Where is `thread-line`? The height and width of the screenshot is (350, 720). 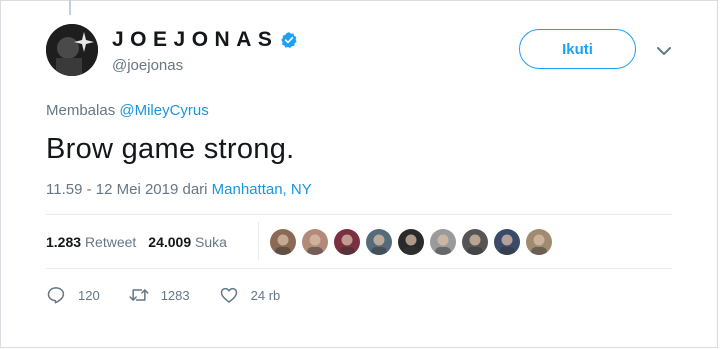
thread-line is located at coordinates (70, 7).